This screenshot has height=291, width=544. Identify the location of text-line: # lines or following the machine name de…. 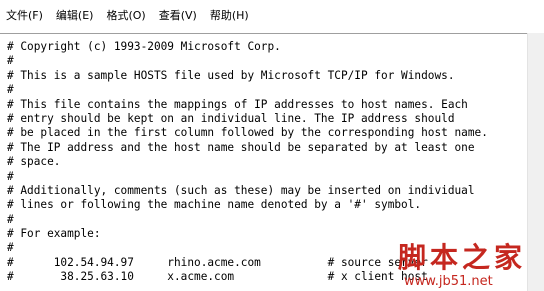
(214, 205).